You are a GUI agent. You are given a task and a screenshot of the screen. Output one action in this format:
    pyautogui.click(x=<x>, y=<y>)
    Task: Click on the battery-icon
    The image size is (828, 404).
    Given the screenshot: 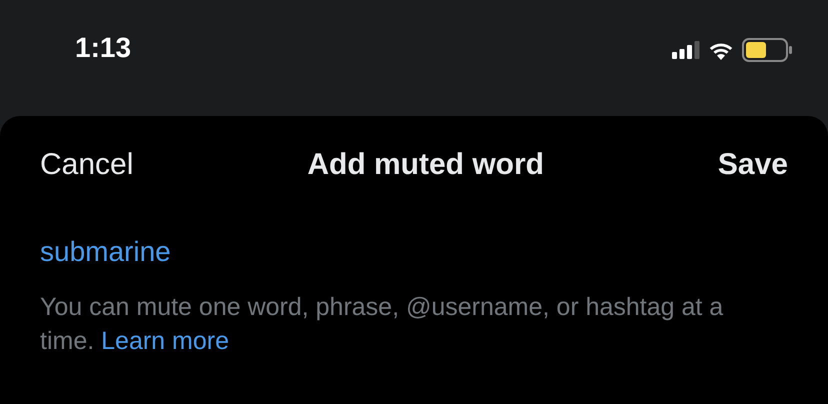 What is the action you would take?
    pyautogui.click(x=768, y=50)
    